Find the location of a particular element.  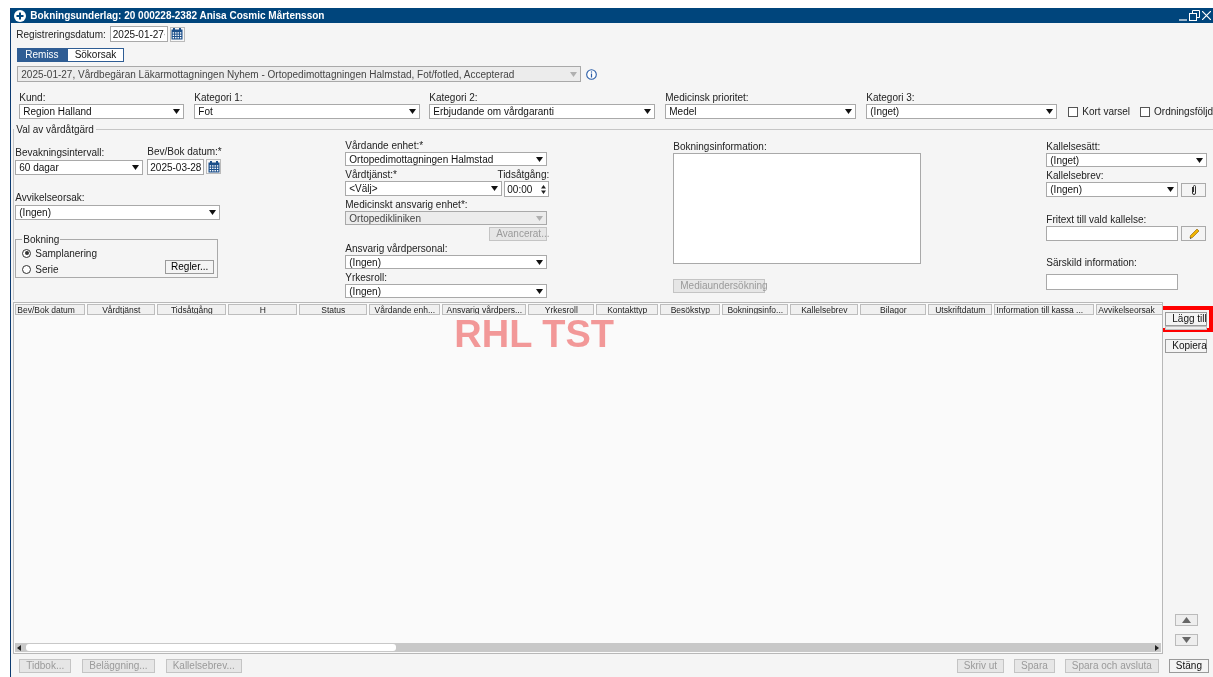

field-label: Medicinskt ansvarig enhet*: is located at coordinates (407, 205).